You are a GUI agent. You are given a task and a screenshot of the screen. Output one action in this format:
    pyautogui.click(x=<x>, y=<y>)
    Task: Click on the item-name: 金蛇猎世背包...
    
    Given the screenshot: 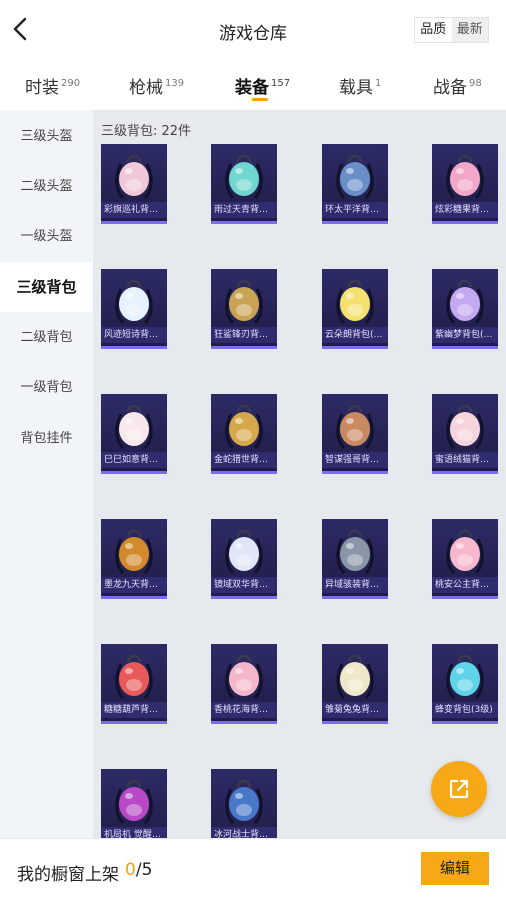 What is the action you would take?
    pyautogui.click(x=244, y=460)
    